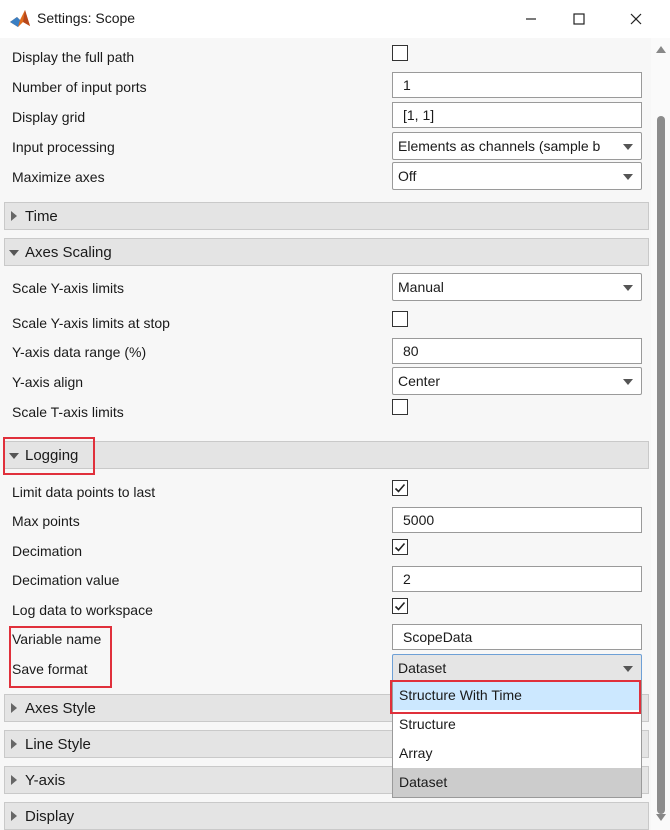 The width and height of the screenshot is (670, 830). What do you see at coordinates (517, 351) in the screenshot?
I see `y-data-range-field: 80` at bounding box center [517, 351].